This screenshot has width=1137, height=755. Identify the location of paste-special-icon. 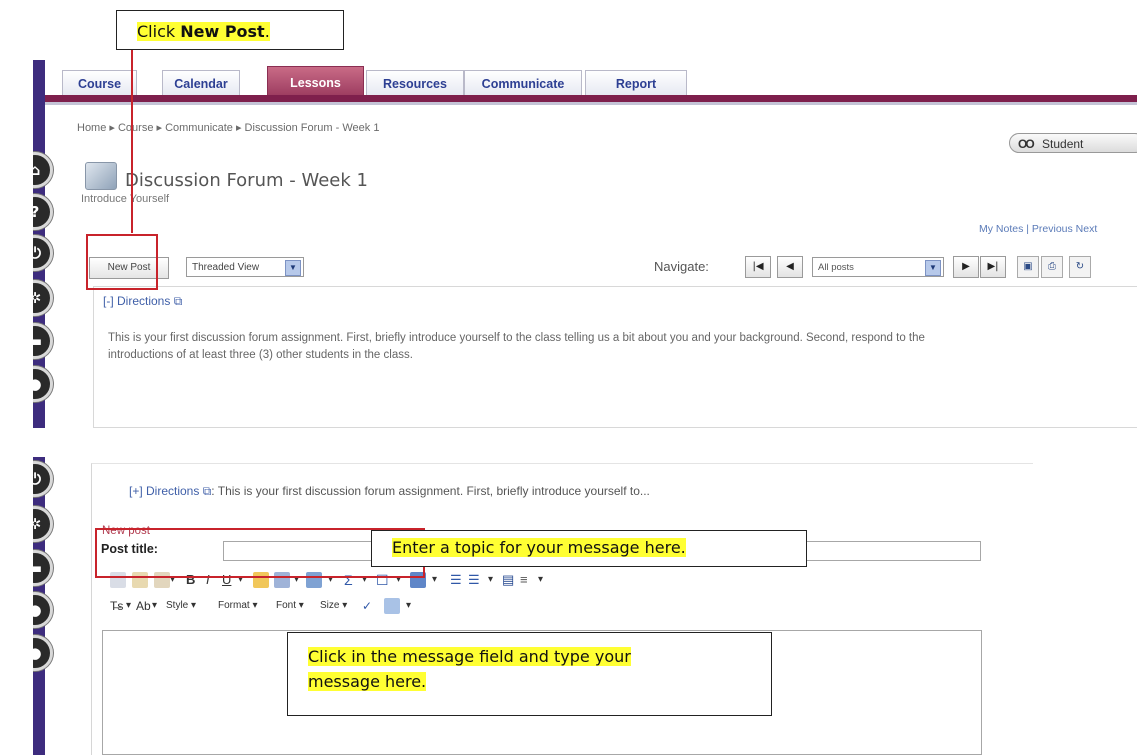
(392, 606).